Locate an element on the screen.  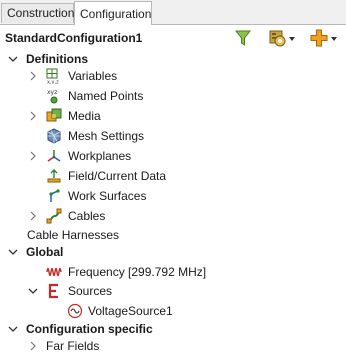
tree-label-cable-harnesses: Cable Harnesses is located at coordinates (73, 235).